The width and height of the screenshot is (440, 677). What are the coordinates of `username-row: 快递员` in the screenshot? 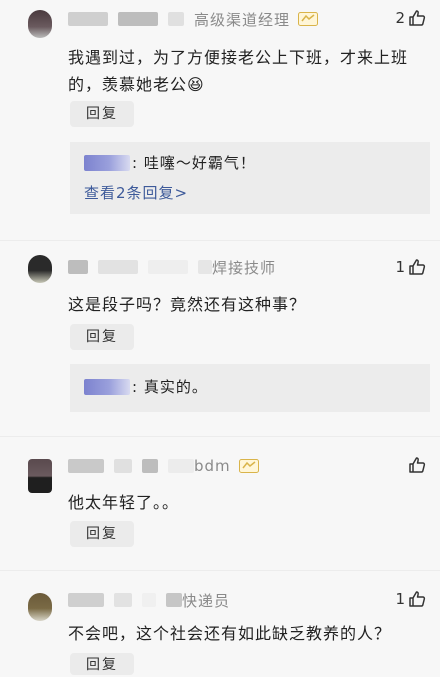 It's located at (149, 600).